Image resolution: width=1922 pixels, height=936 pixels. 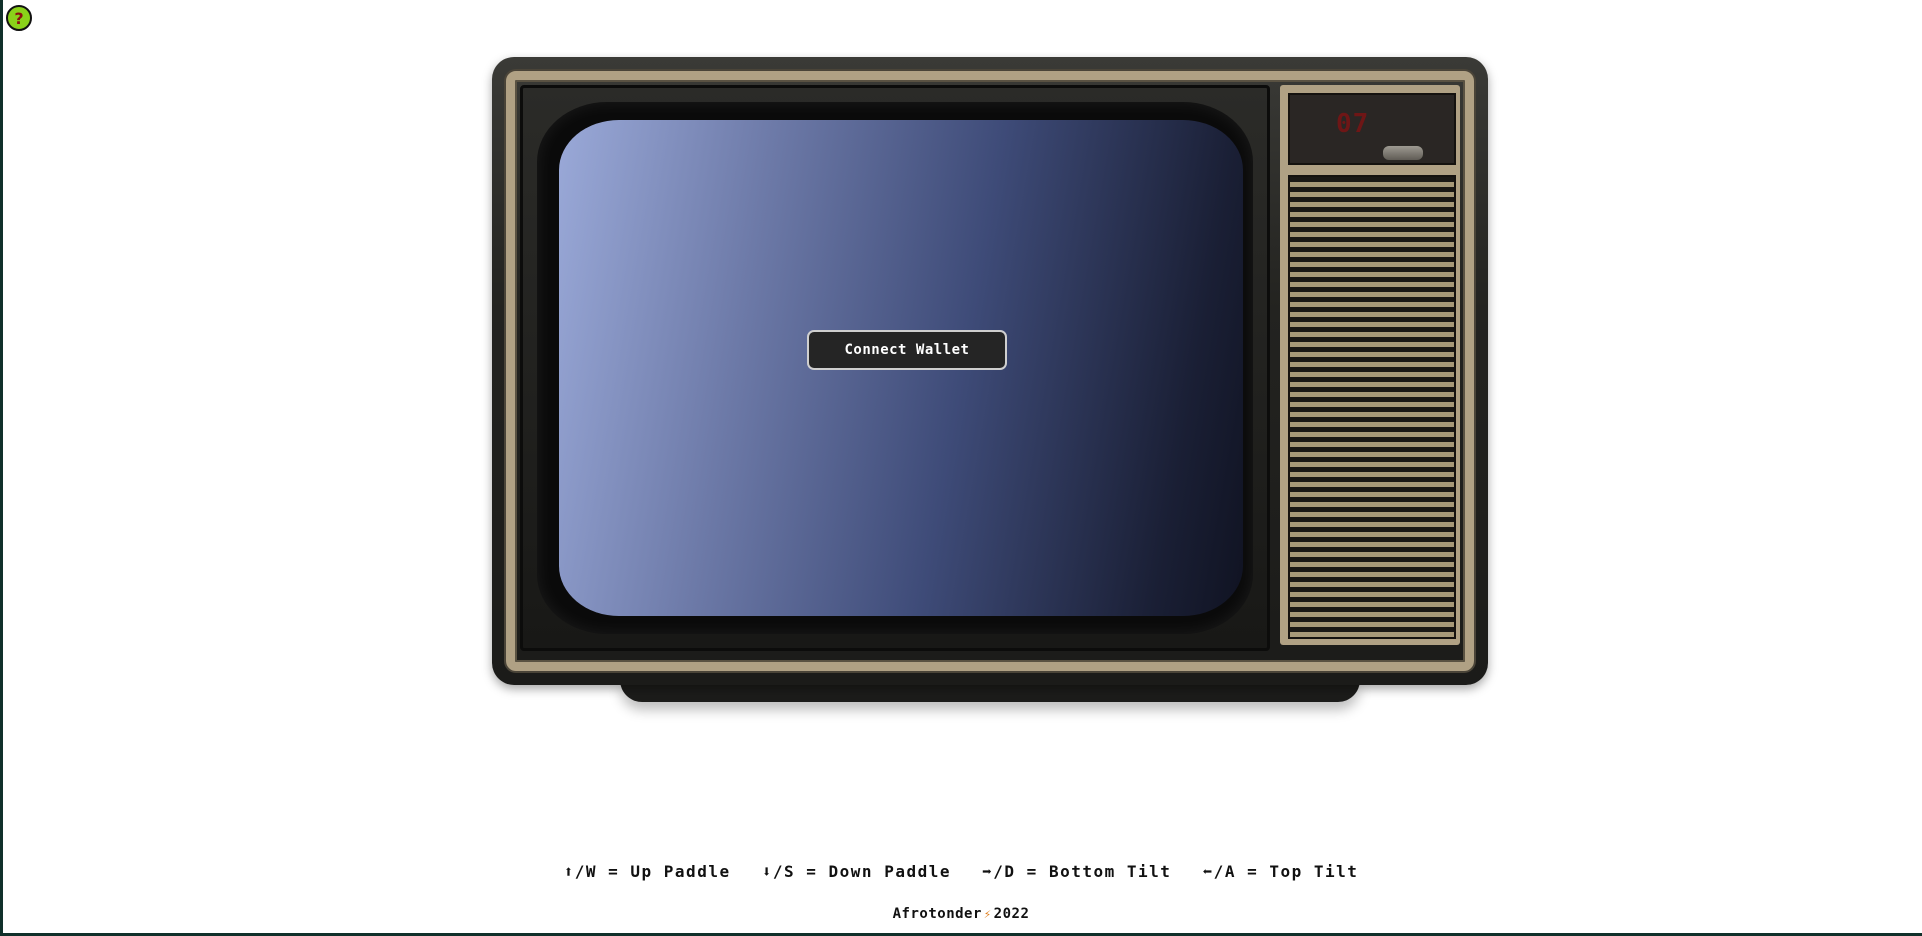 What do you see at coordinates (907, 350) in the screenshot?
I see `connect-wallet-button: Connect Wallet` at bounding box center [907, 350].